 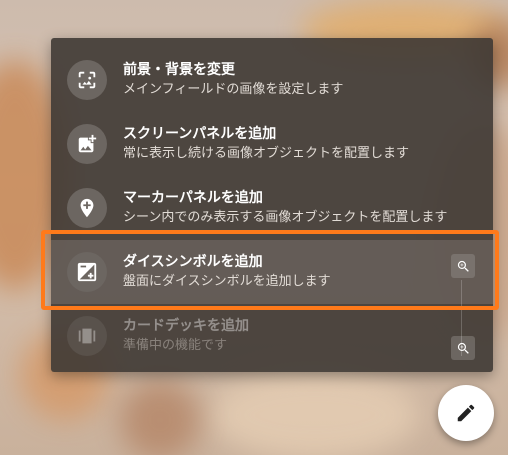 What do you see at coordinates (87, 208) in the screenshot?
I see `add-location-icon` at bounding box center [87, 208].